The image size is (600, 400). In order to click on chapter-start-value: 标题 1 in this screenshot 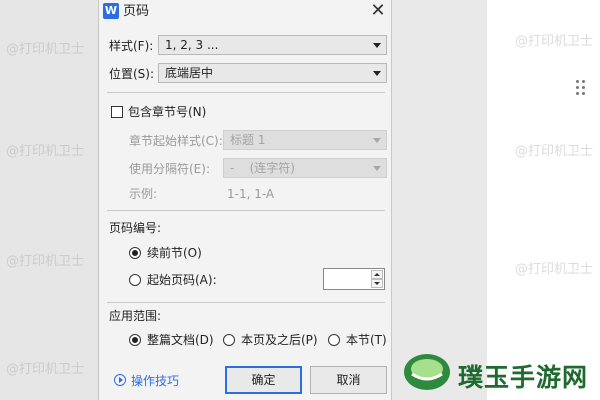, I will do `click(248, 140)`.